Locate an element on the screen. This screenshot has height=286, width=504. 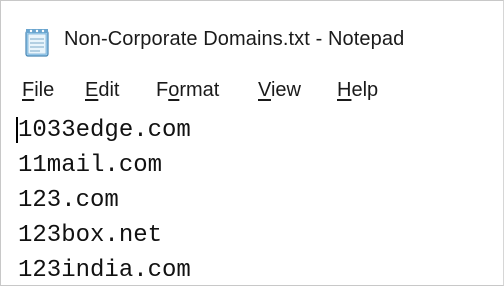
menu-help: Help is located at coordinates (357, 90).